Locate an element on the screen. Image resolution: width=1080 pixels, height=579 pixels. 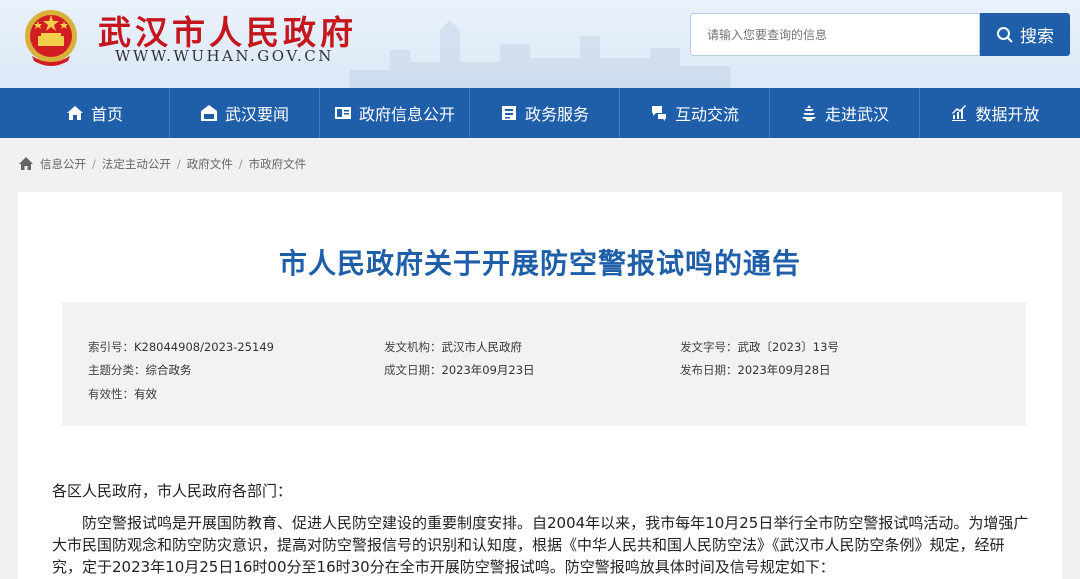
pagoda-icon is located at coordinates (808, 113).